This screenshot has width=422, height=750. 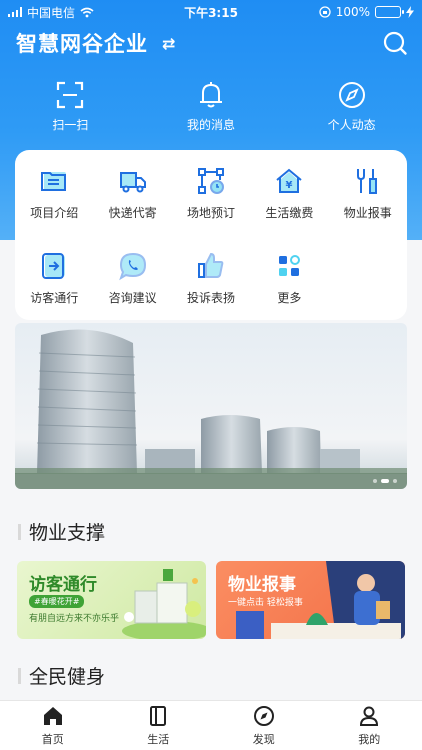 What do you see at coordinates (70, 95) in the screenshot?
I see `scan-icon` at bounding box center [70, 95].